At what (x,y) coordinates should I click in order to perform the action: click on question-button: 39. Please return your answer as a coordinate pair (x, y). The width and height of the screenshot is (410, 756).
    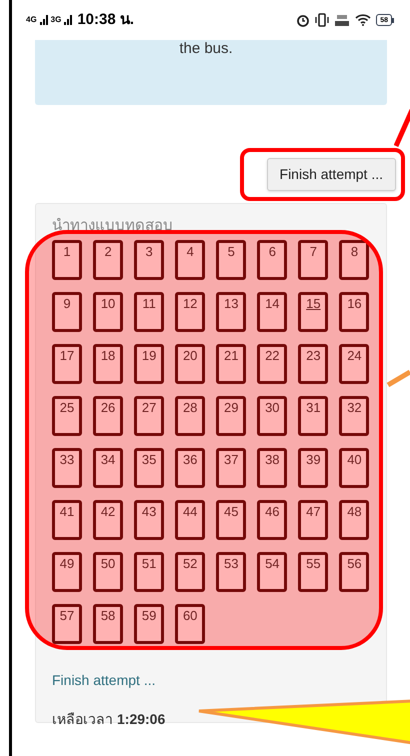
    Looking at the image, I should click on (313, 468).